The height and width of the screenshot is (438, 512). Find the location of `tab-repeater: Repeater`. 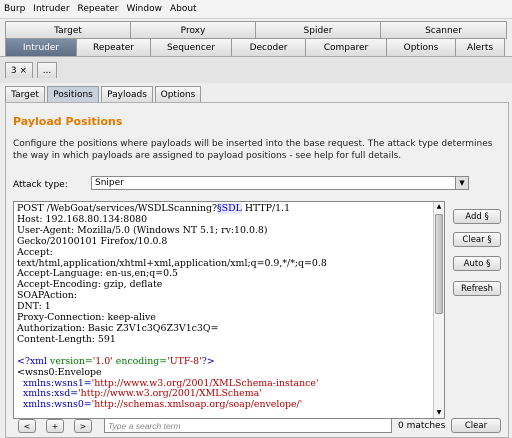

tab-repeater: Repeater is located at coordinates (113, 47).